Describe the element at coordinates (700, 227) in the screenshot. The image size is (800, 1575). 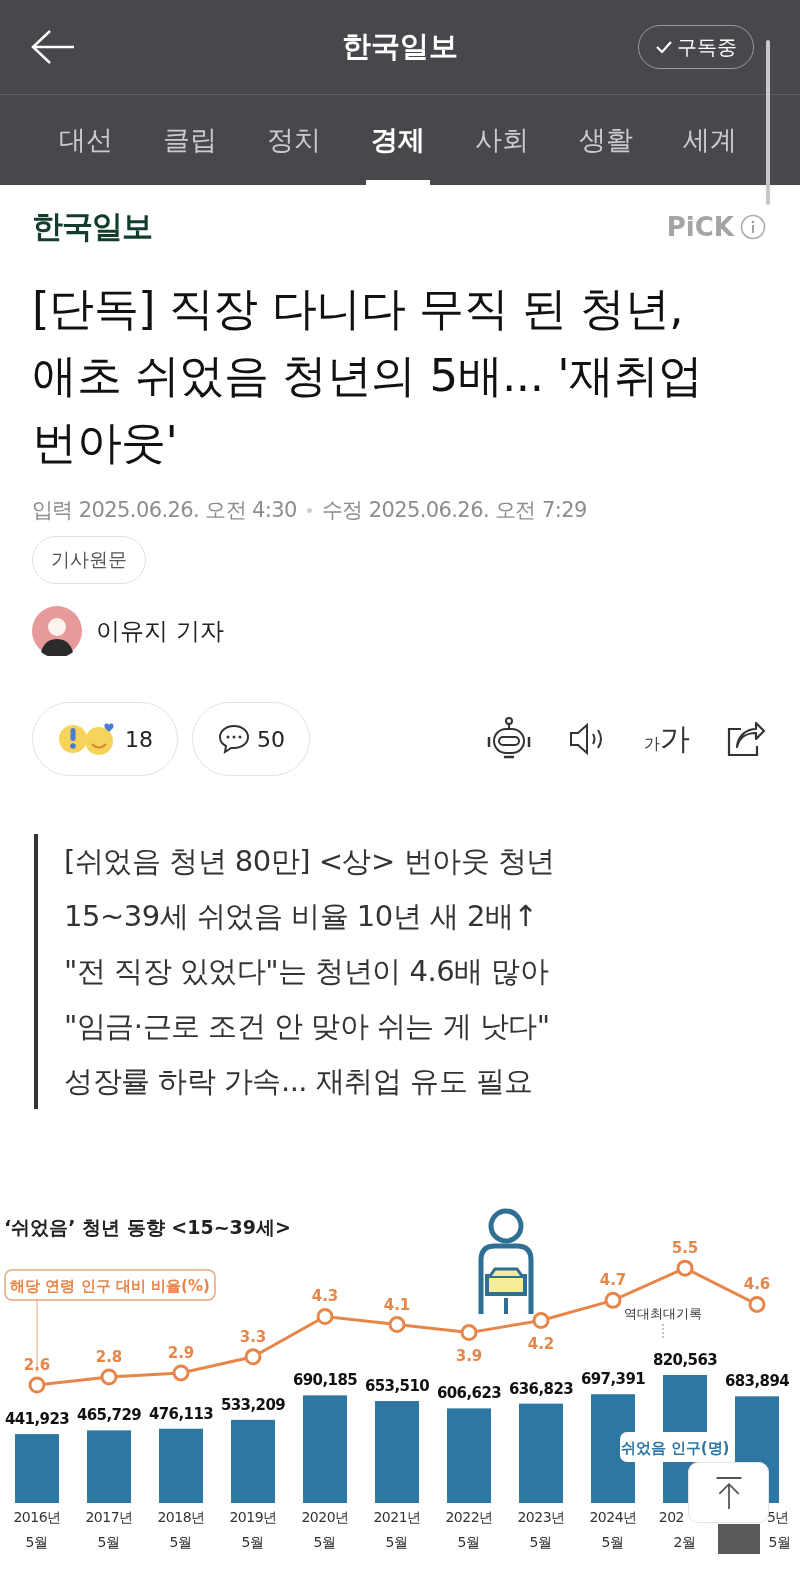
I see `pick-label: PiCK` at that location.